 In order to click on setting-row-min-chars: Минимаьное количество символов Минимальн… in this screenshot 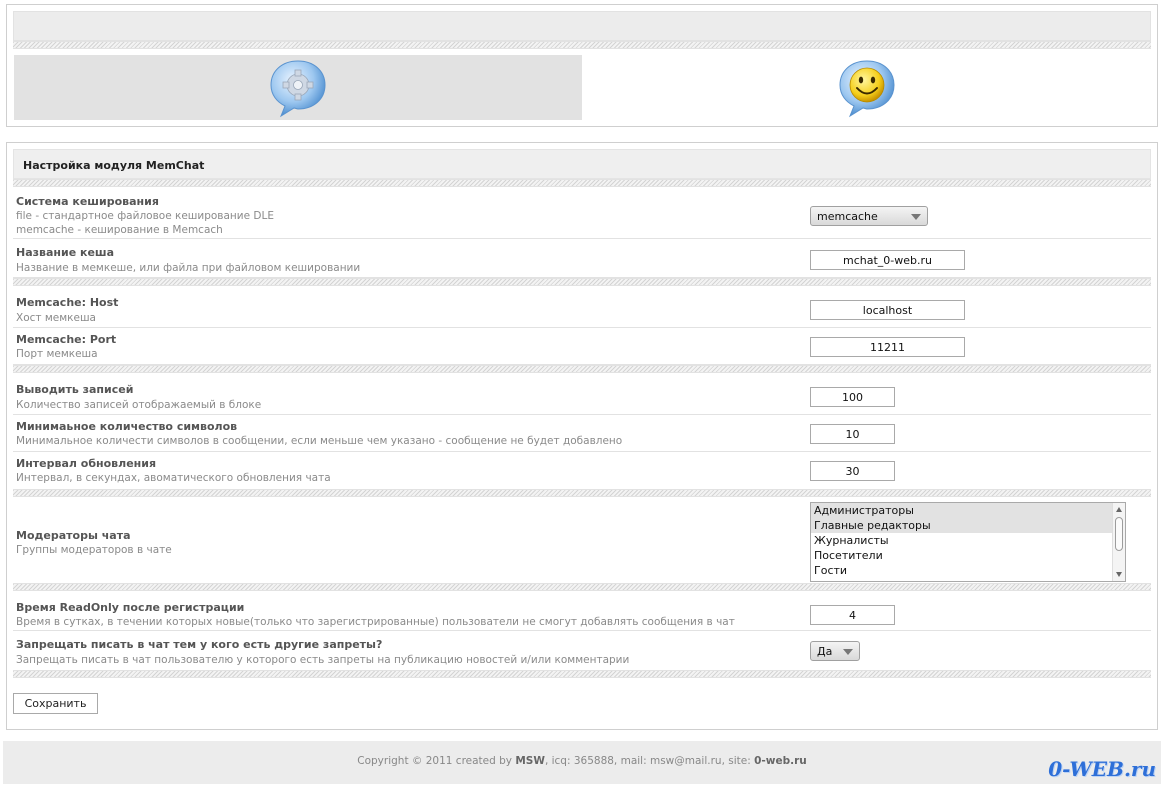, I will do `click(582, 434)`.